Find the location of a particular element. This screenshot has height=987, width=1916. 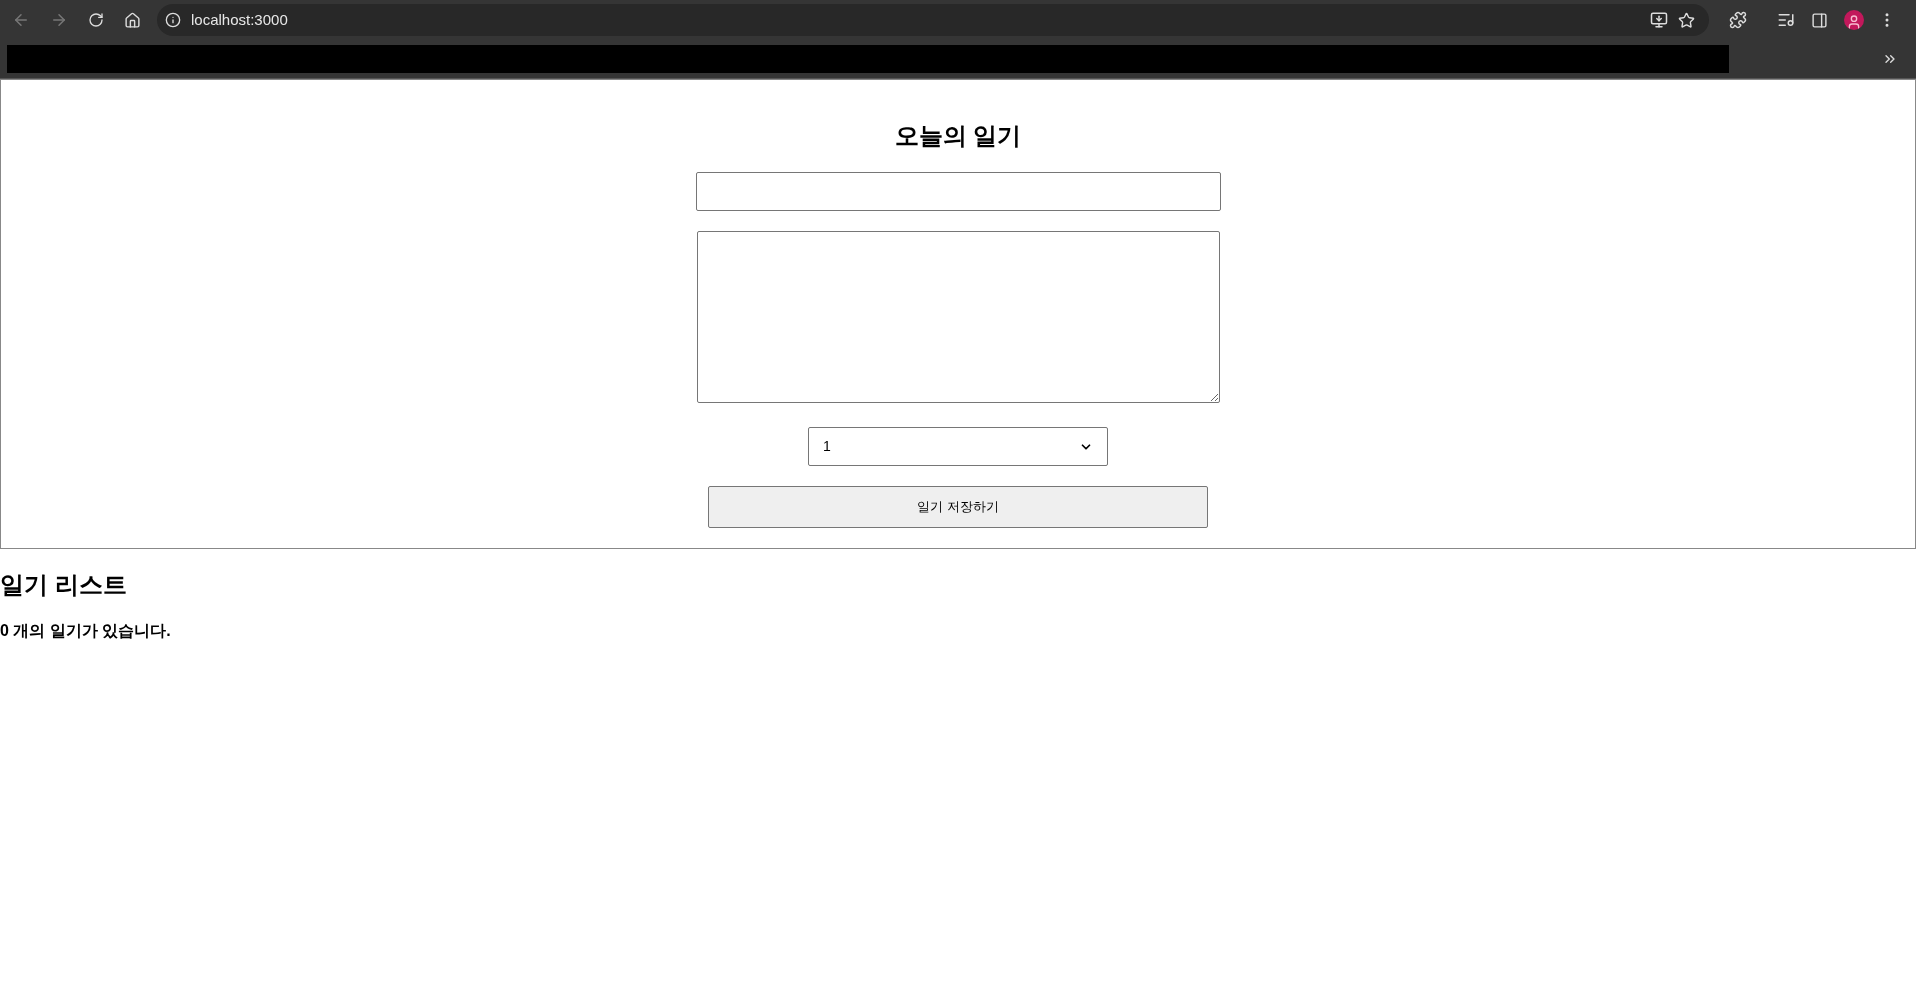

editor-title: 오늘의 일기 is located at coordinates (958, 136).